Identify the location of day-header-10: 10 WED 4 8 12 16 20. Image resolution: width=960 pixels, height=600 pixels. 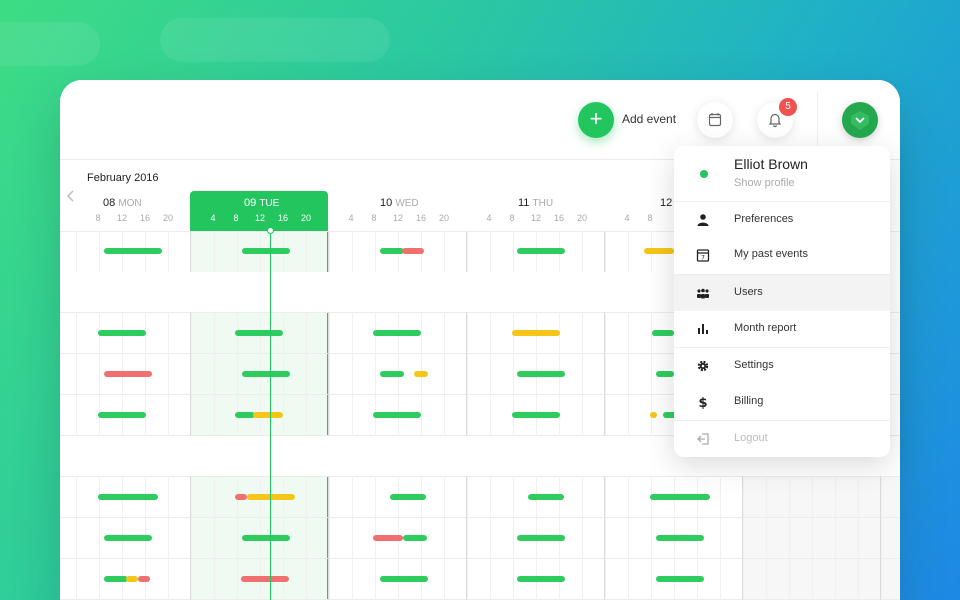
(397, 211).